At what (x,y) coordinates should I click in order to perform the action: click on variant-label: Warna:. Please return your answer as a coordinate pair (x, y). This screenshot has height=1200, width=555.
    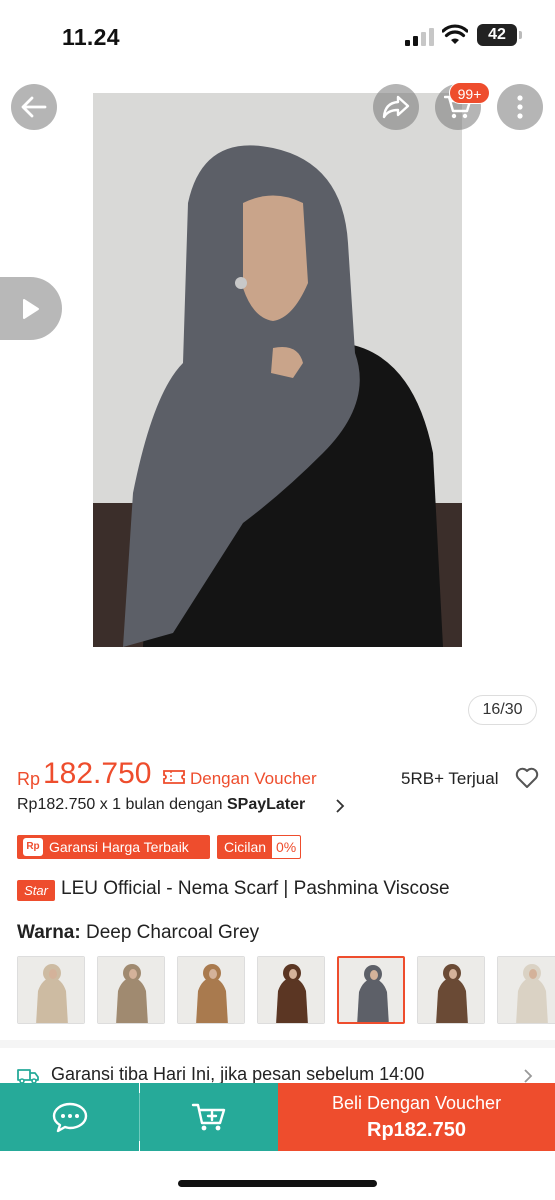
    Looking at the image, I should click on (49, 932).